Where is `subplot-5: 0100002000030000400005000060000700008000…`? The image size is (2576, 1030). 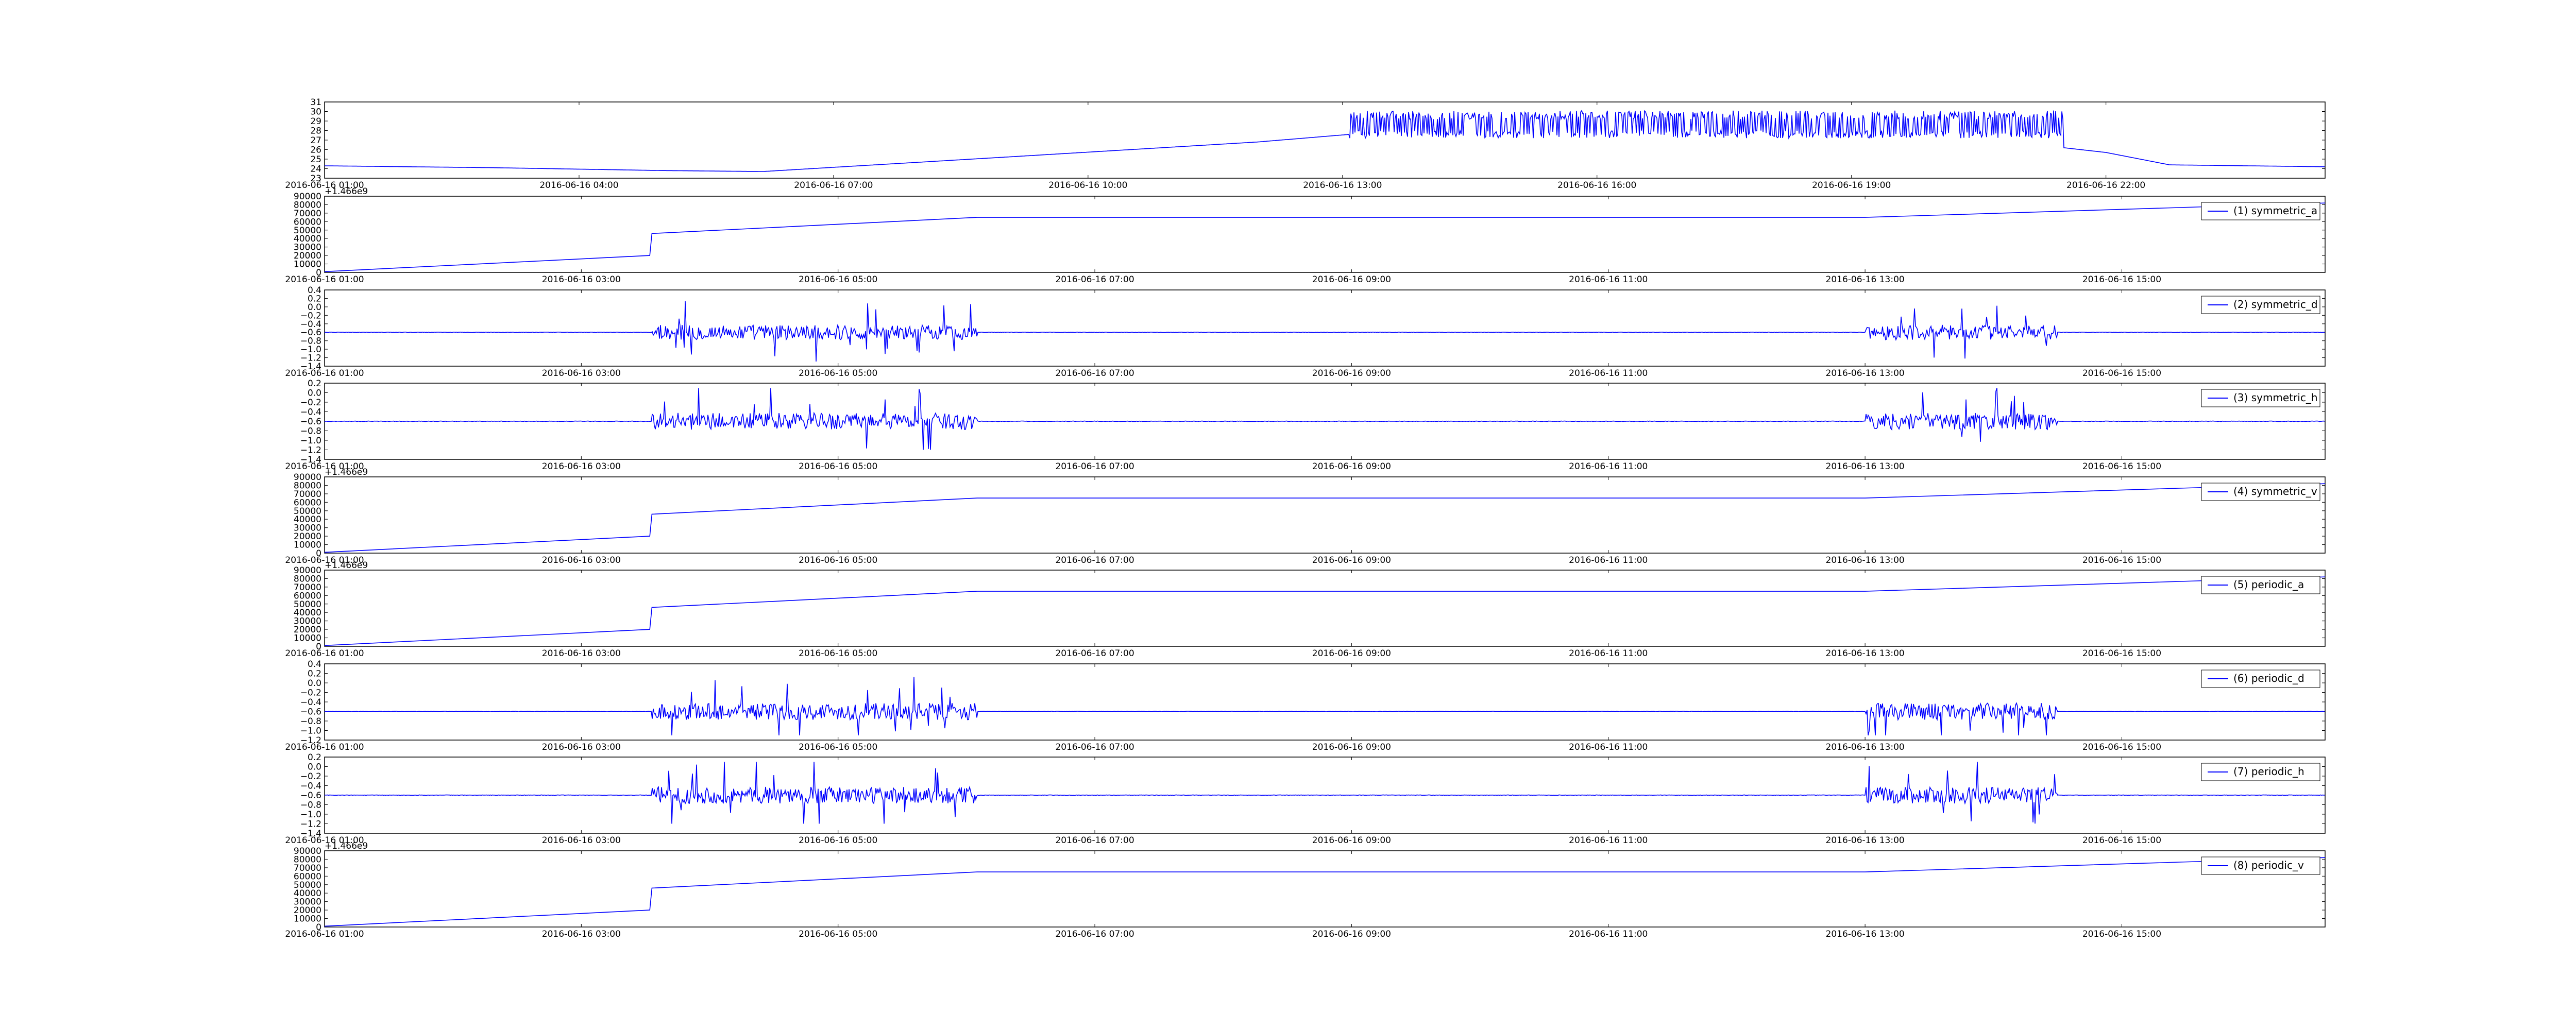 subplot-5: 0100002000030000400005000060000700008000… is located at coordinates (1305, 516).